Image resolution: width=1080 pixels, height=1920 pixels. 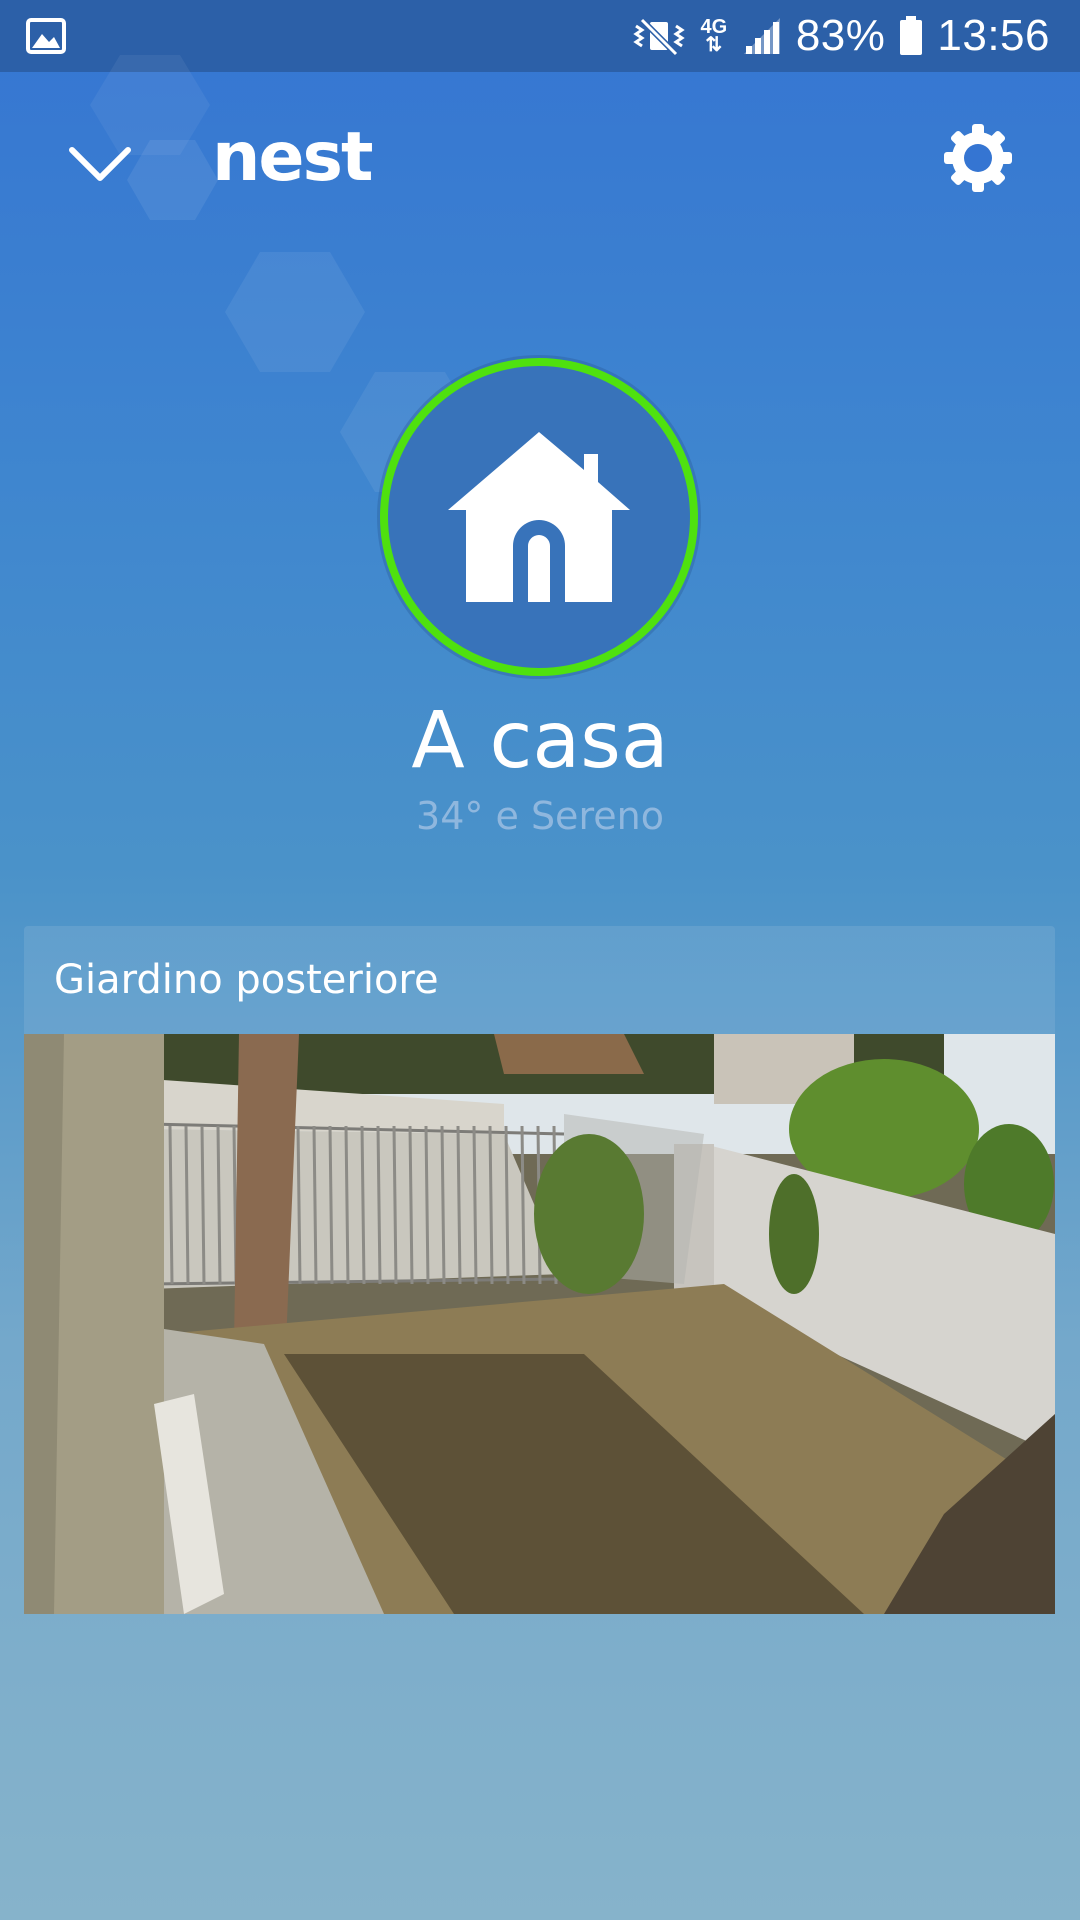 What do you see at coordinates (100, 163) in the screenshot?
I see `chevron-down-icon` at bounding box center [100, 163].